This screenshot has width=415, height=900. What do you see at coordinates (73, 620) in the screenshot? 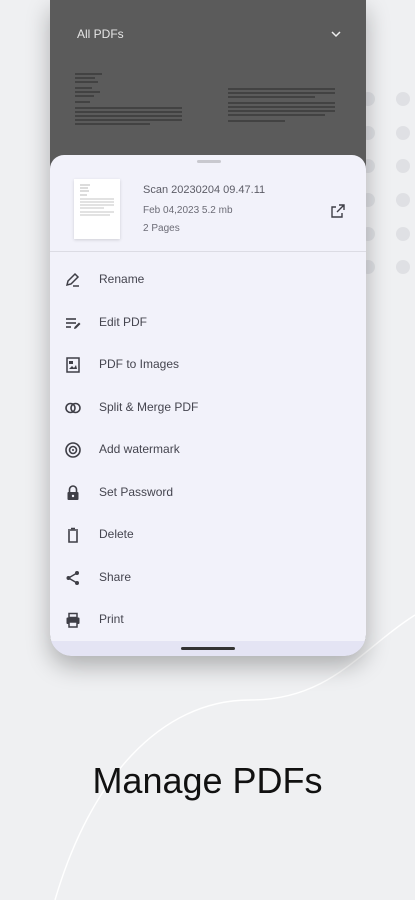
I see `printer-icon` at bounding box center [73, 620].